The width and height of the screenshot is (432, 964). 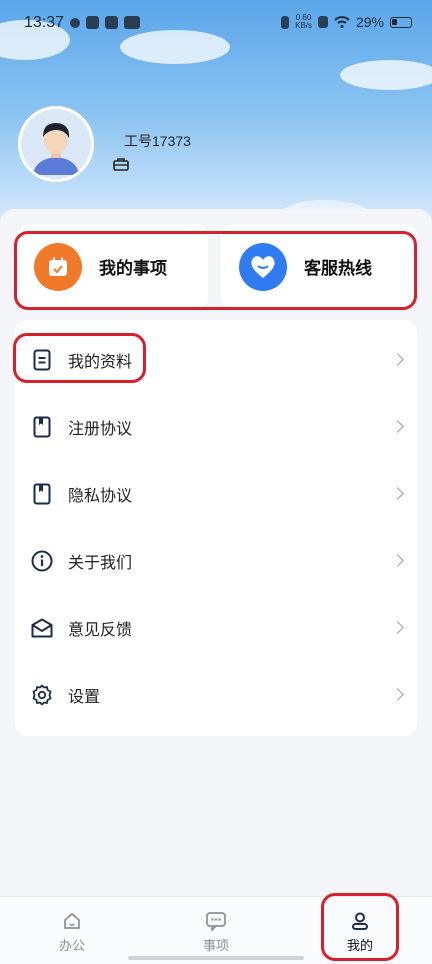 I want to click on user-avatar, so click(x=56, y=144).